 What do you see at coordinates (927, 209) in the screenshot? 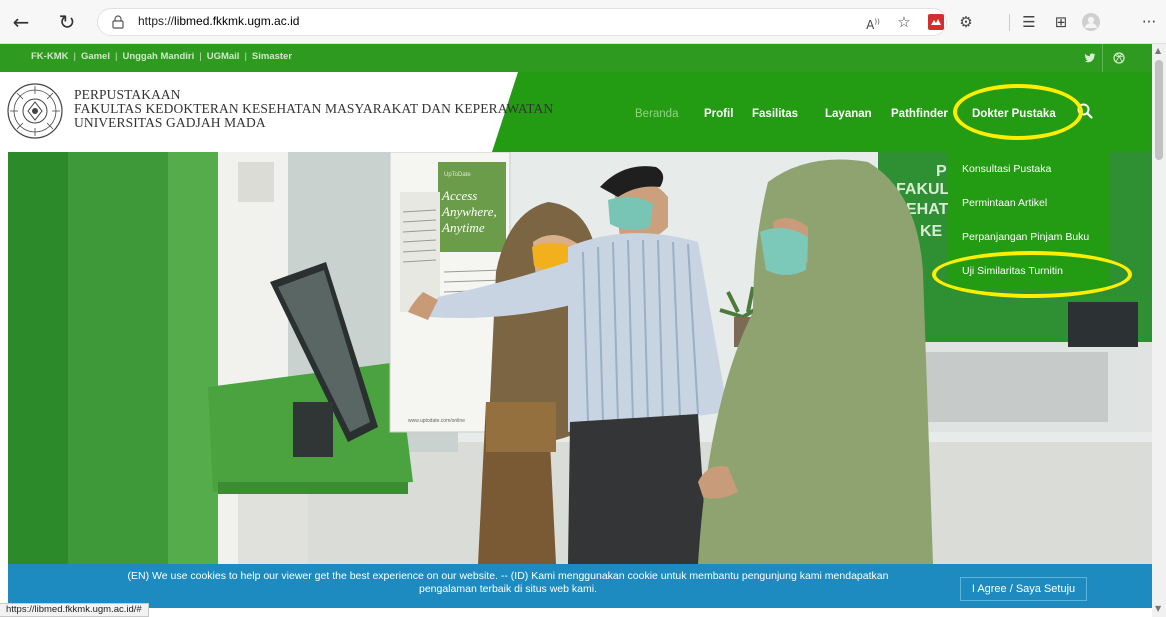
I see `wall-text-2: EHAT` at bounding box center [927, 209].